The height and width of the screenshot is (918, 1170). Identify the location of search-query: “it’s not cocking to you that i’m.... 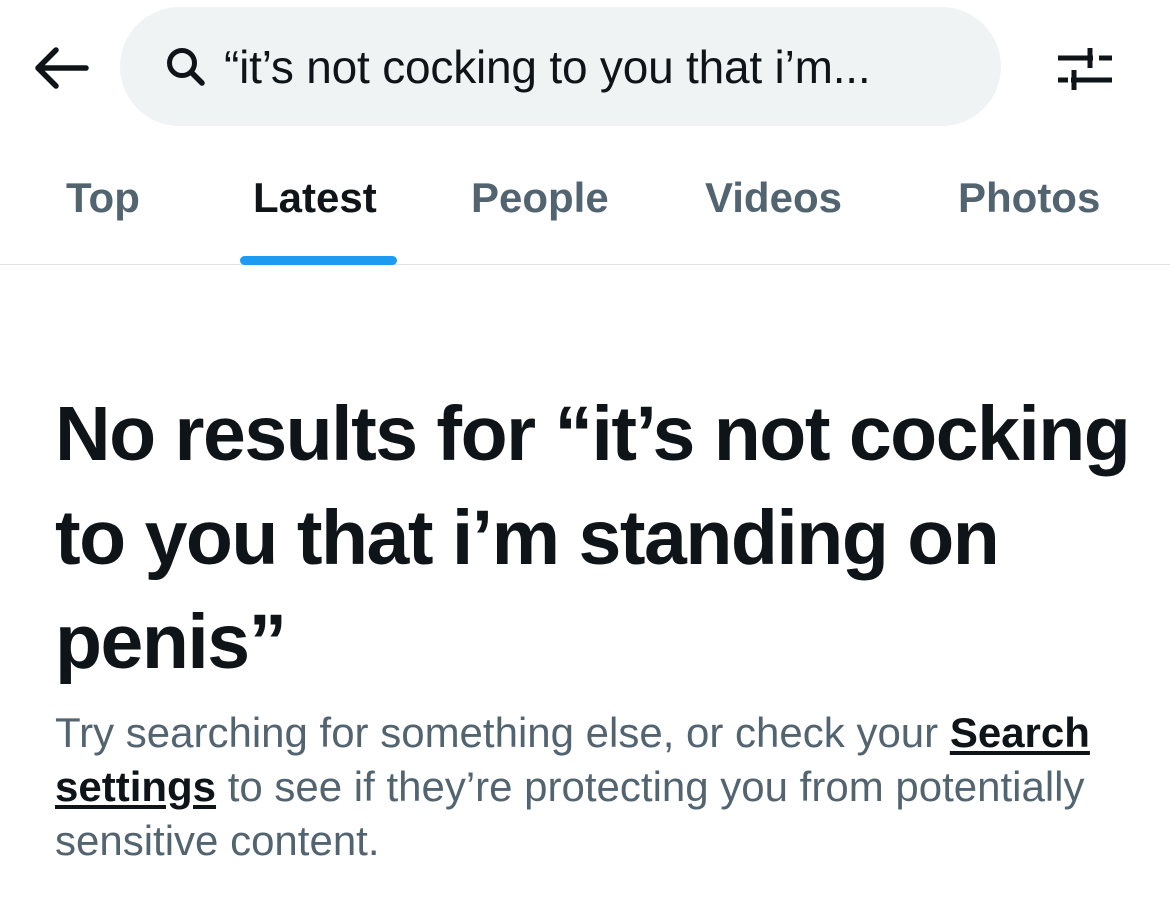
(547, 67).